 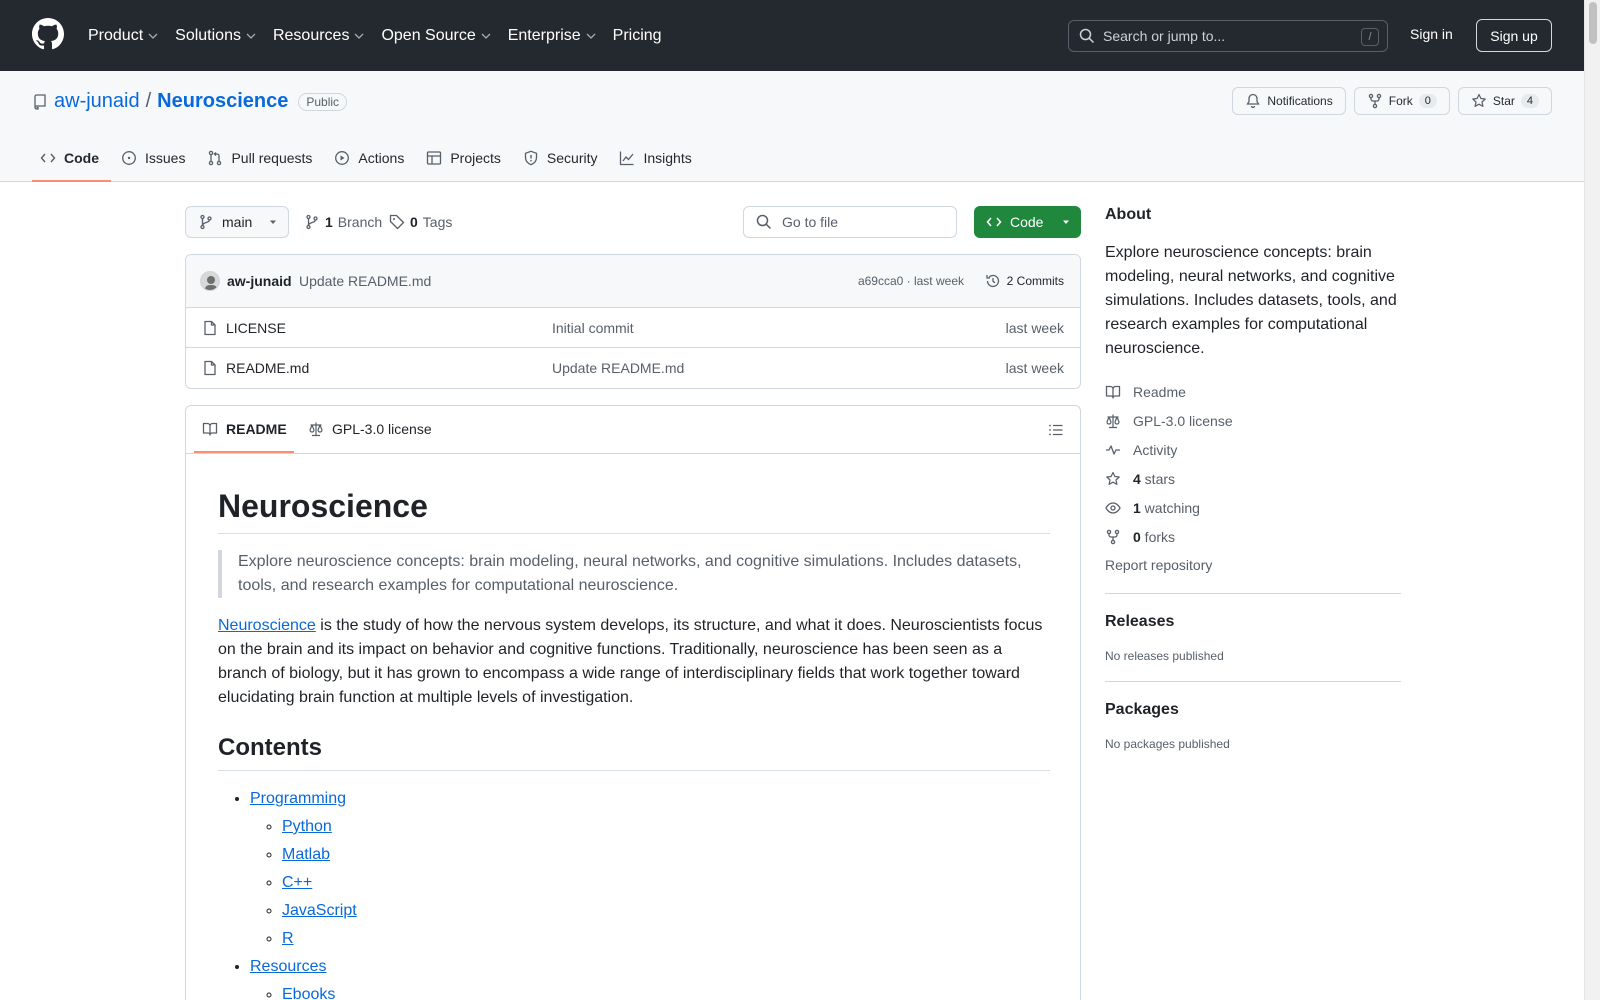 I want to click on readme-link: Readme, so click(x=1253, y=391).